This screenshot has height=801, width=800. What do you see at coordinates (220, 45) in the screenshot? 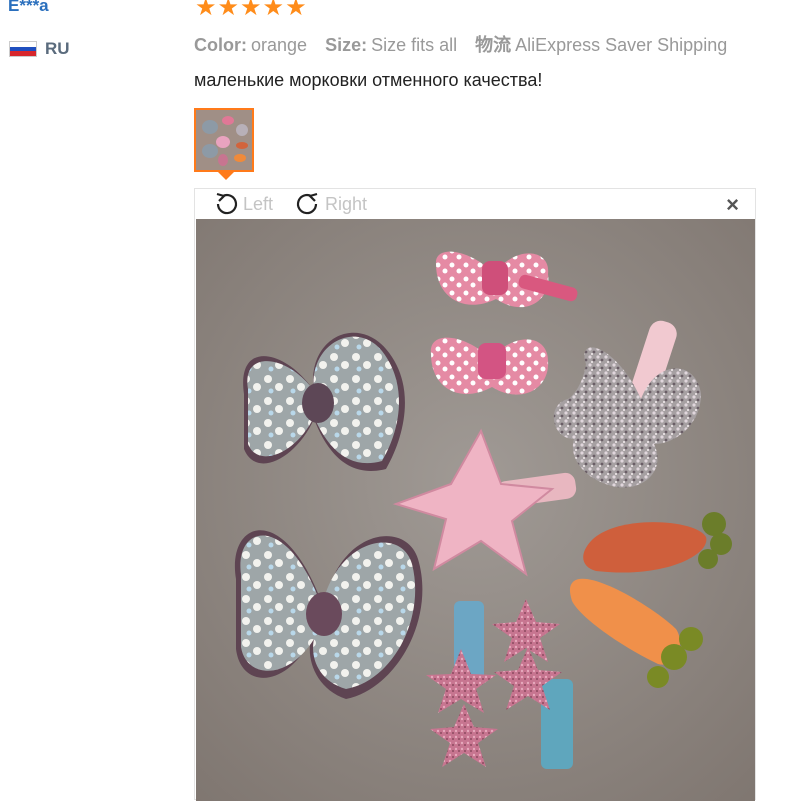
I see `color-key: Color:` at bounding box center [220, 45].